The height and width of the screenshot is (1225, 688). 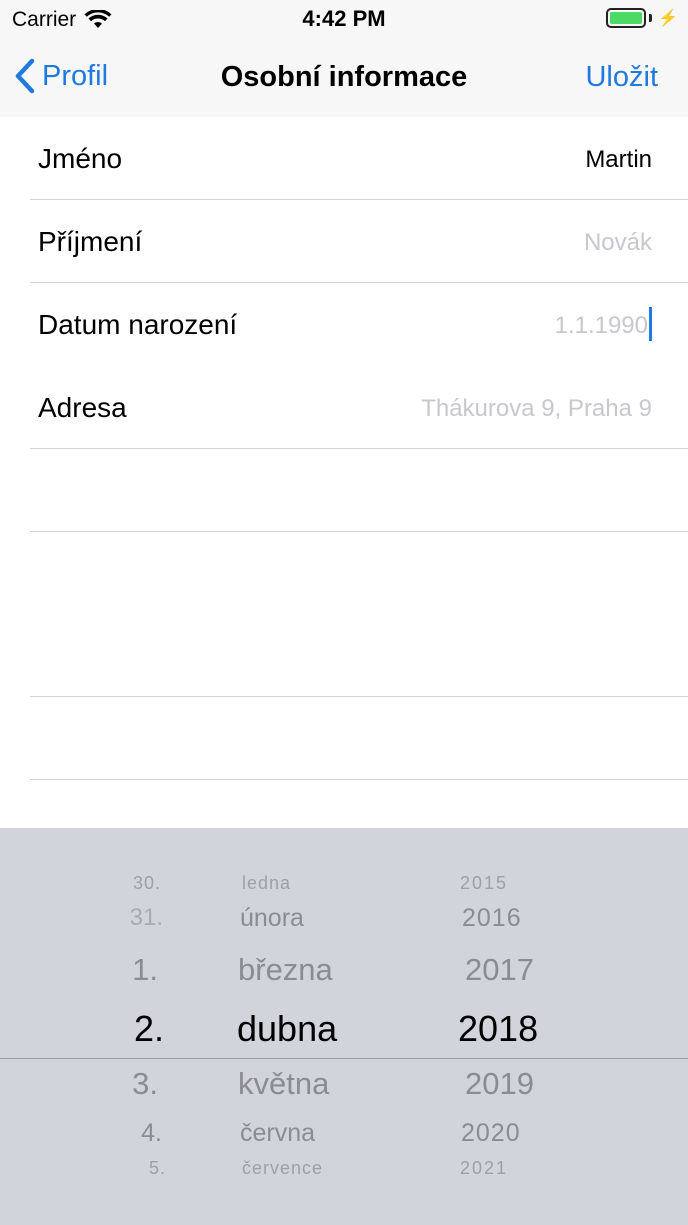 I want to click on picker-selection-line, so click(x=344, y=1058).